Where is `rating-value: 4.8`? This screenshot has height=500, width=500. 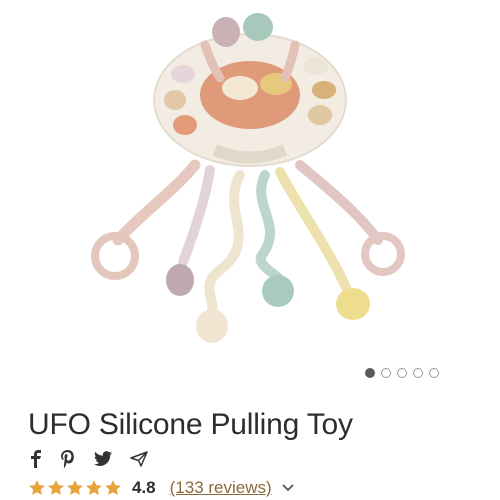
rating-value: 4.8 is located at coordinates (144, 487).